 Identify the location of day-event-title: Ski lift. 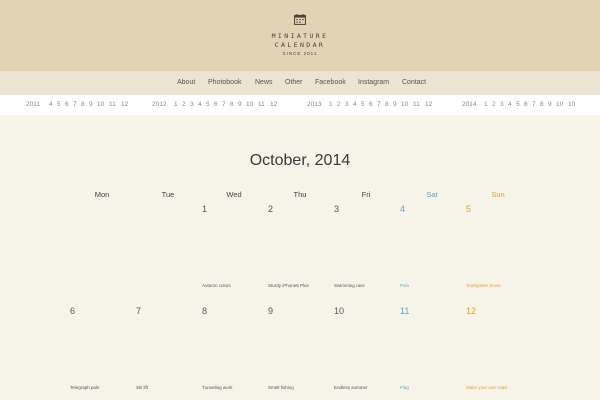
(142, 387).